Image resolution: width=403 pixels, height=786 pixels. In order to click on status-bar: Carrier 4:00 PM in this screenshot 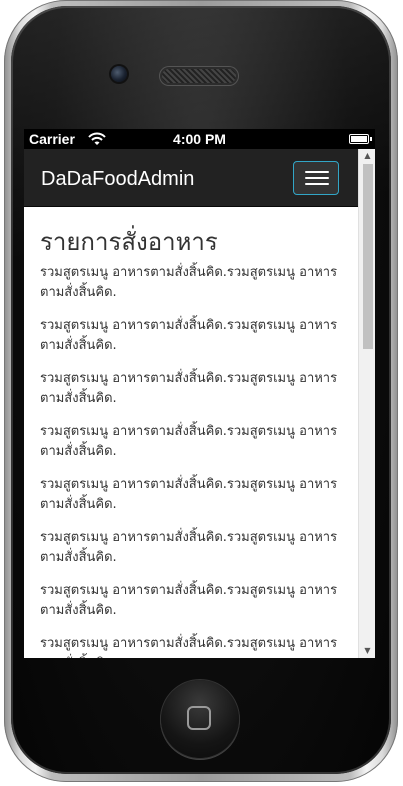, I will do `click(199, 139)`.